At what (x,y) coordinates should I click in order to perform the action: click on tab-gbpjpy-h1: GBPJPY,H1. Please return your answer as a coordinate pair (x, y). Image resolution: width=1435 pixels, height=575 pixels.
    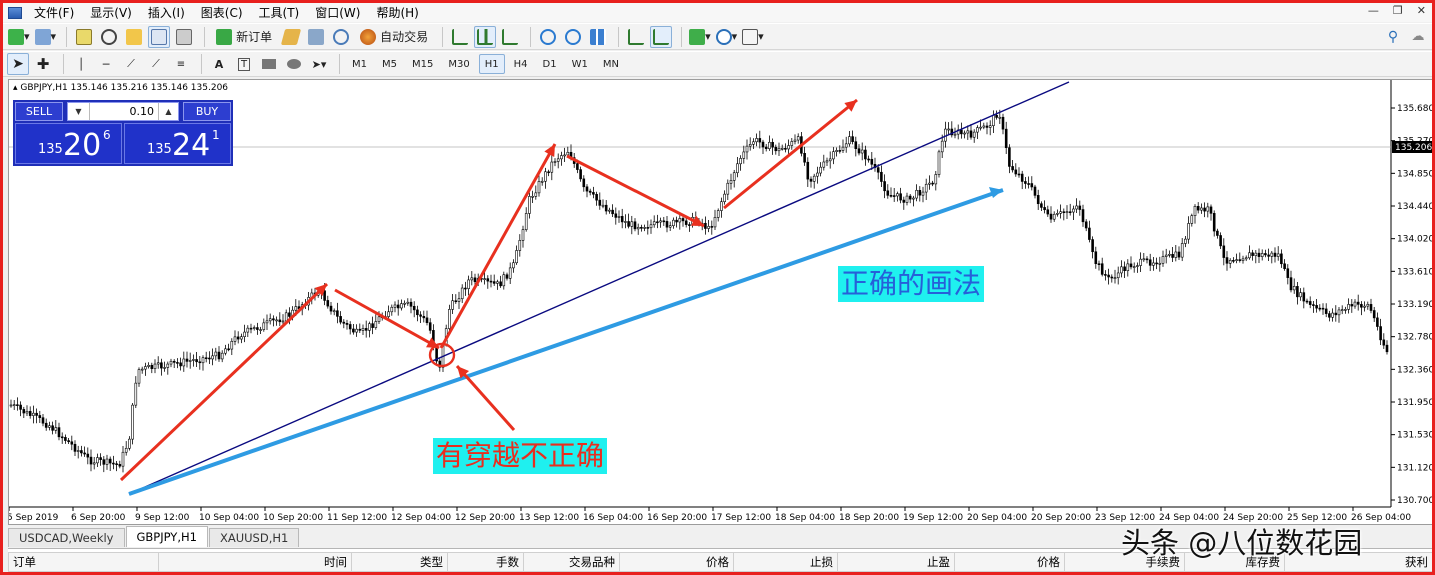
    Looking at the image, I should click on (166, 536).